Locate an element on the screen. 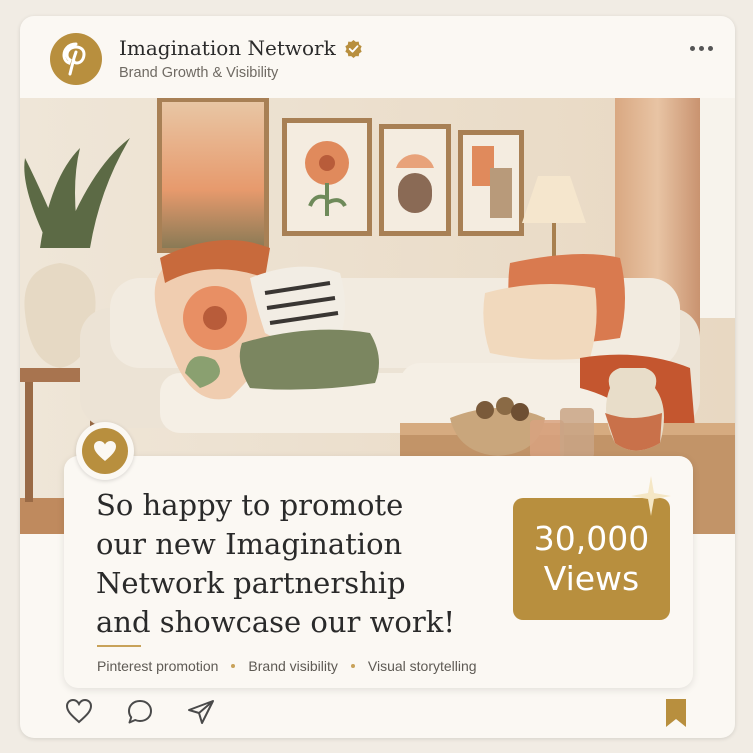 The image size is (753, 753). divider is located at coordinates (119, 646).